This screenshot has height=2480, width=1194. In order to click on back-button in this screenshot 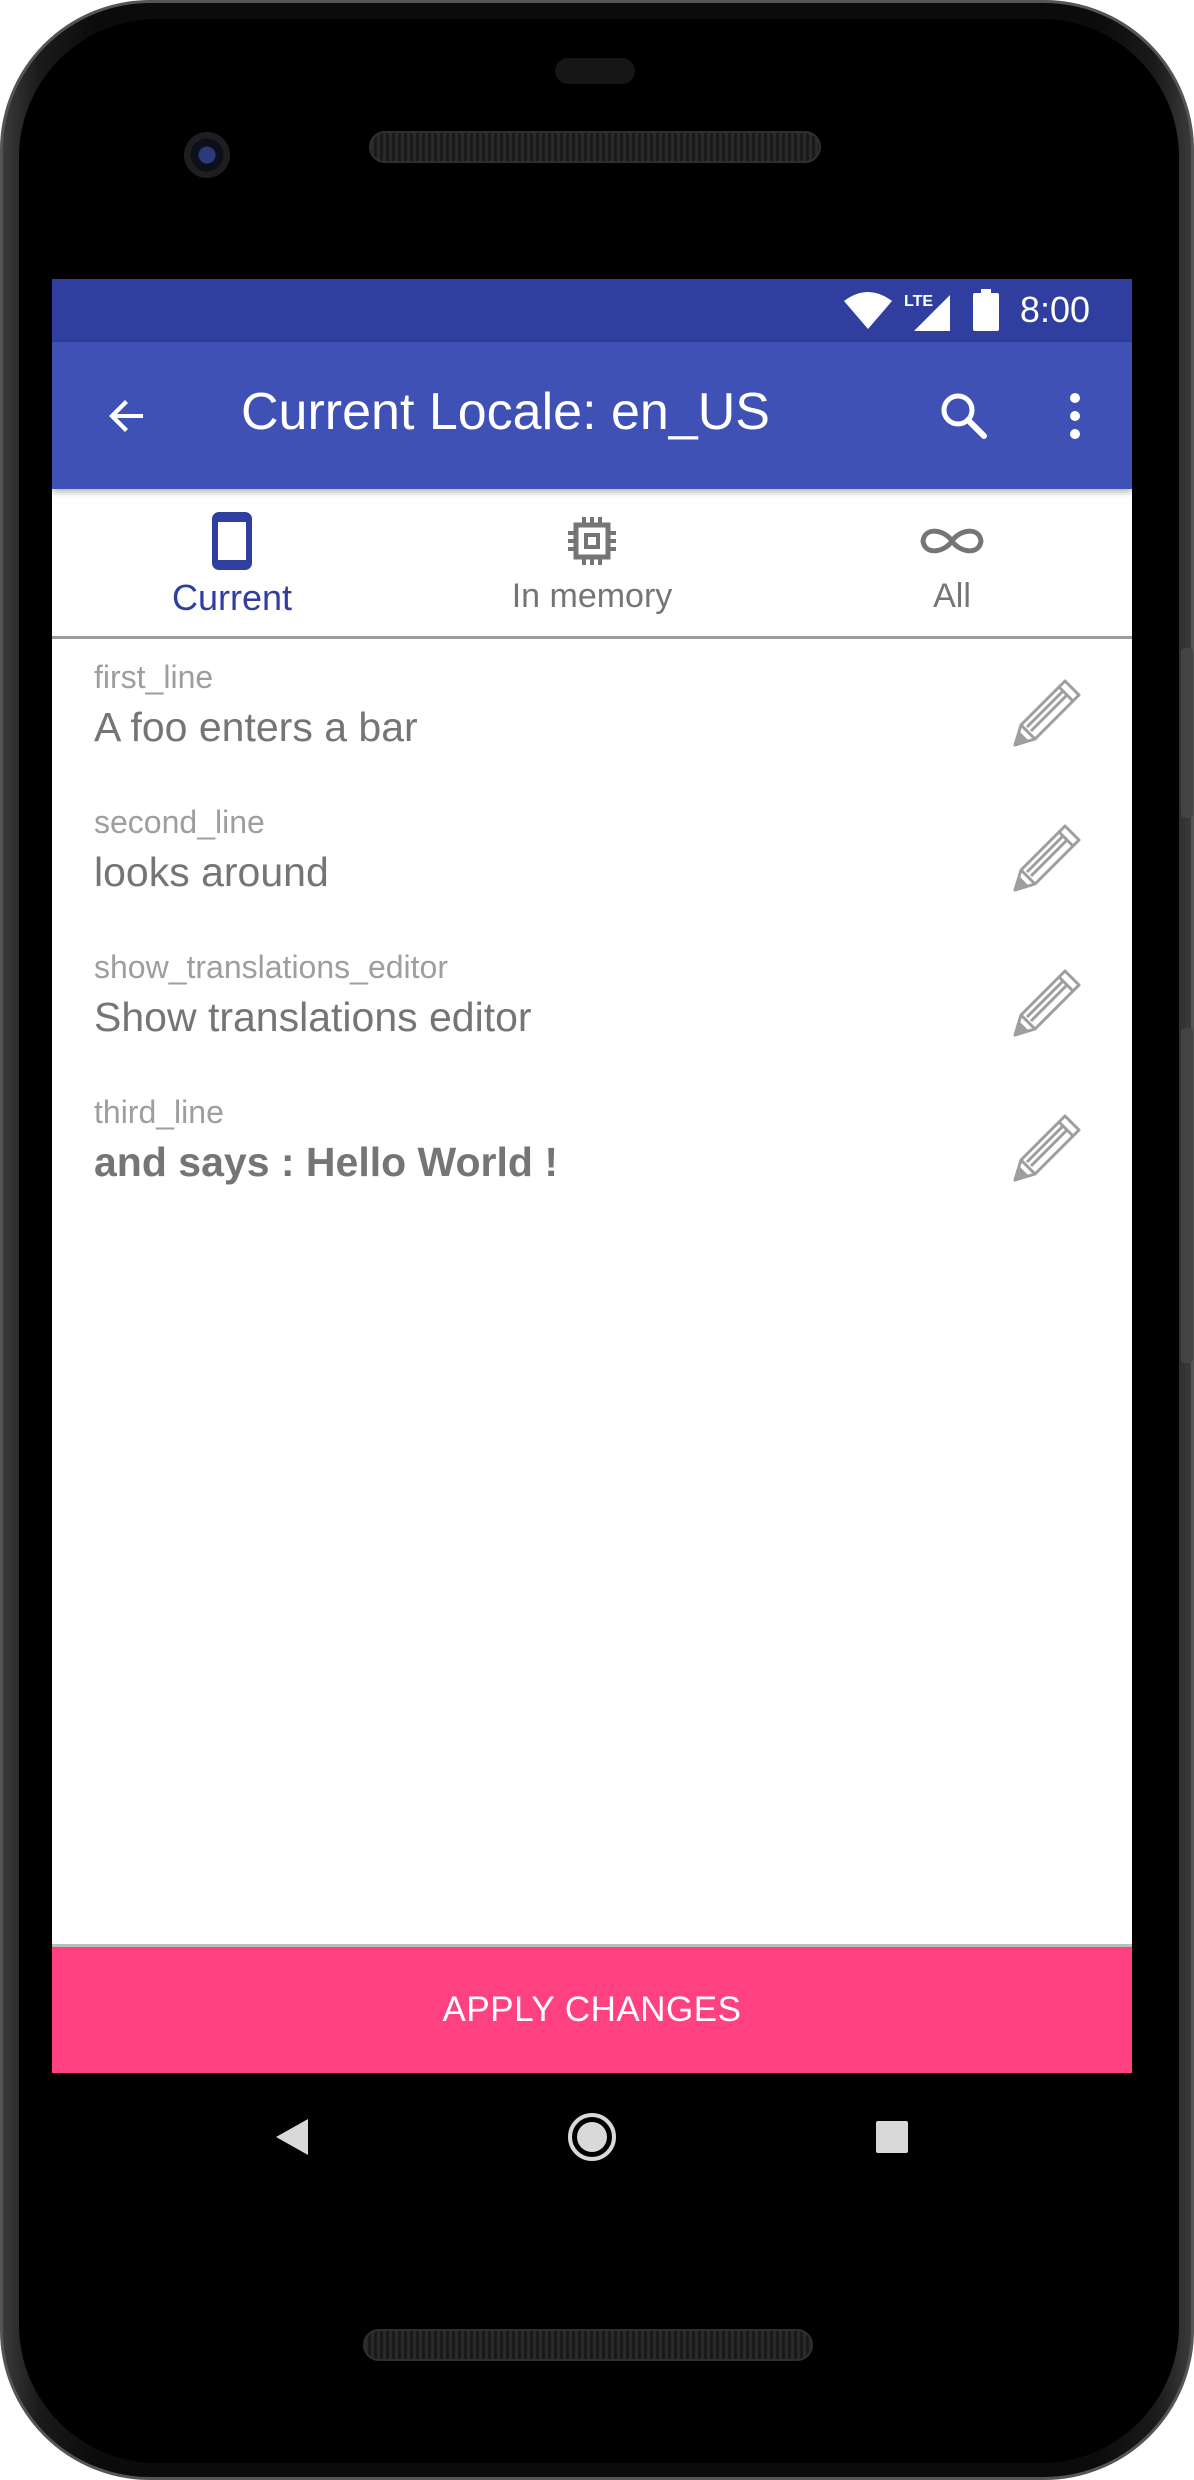, I will do `click(127, 416)`.